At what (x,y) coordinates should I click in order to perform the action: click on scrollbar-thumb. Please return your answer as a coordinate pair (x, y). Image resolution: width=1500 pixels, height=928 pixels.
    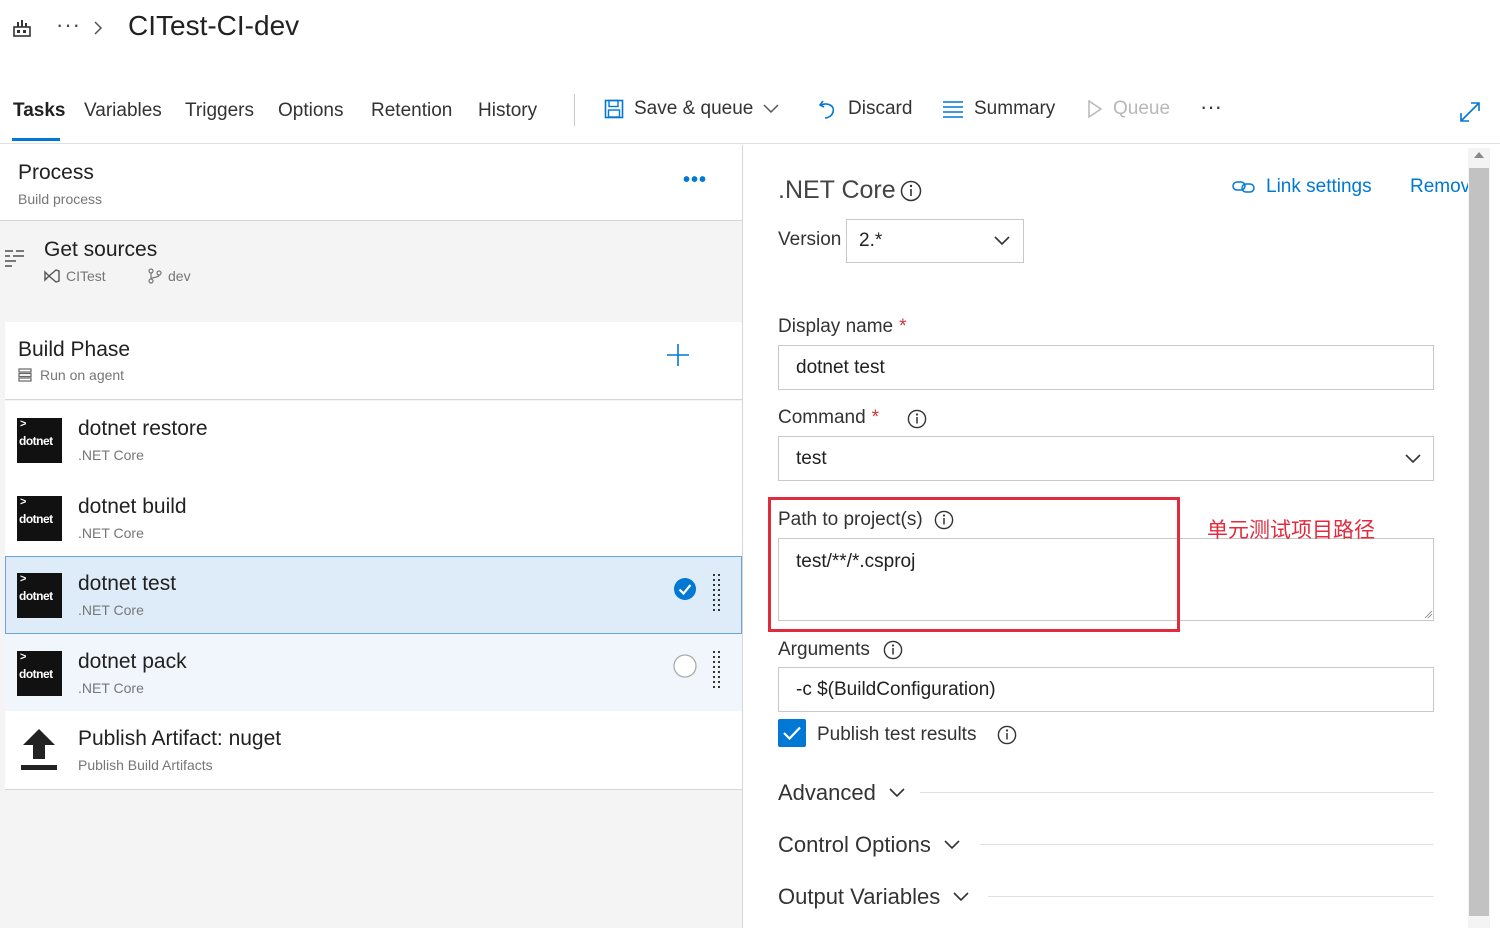
    Looking at the image, I should click on (1479, 542).